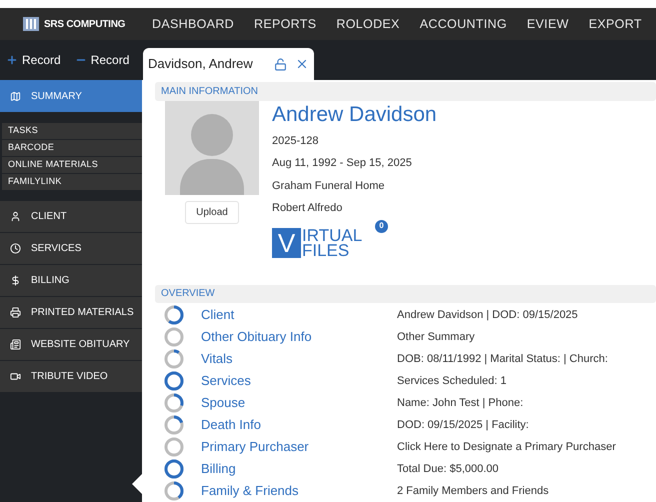  What do you see at coordinates (299, 381) in the screenshot?
I see `overview-link: Services` at bounding box center [299, 381].